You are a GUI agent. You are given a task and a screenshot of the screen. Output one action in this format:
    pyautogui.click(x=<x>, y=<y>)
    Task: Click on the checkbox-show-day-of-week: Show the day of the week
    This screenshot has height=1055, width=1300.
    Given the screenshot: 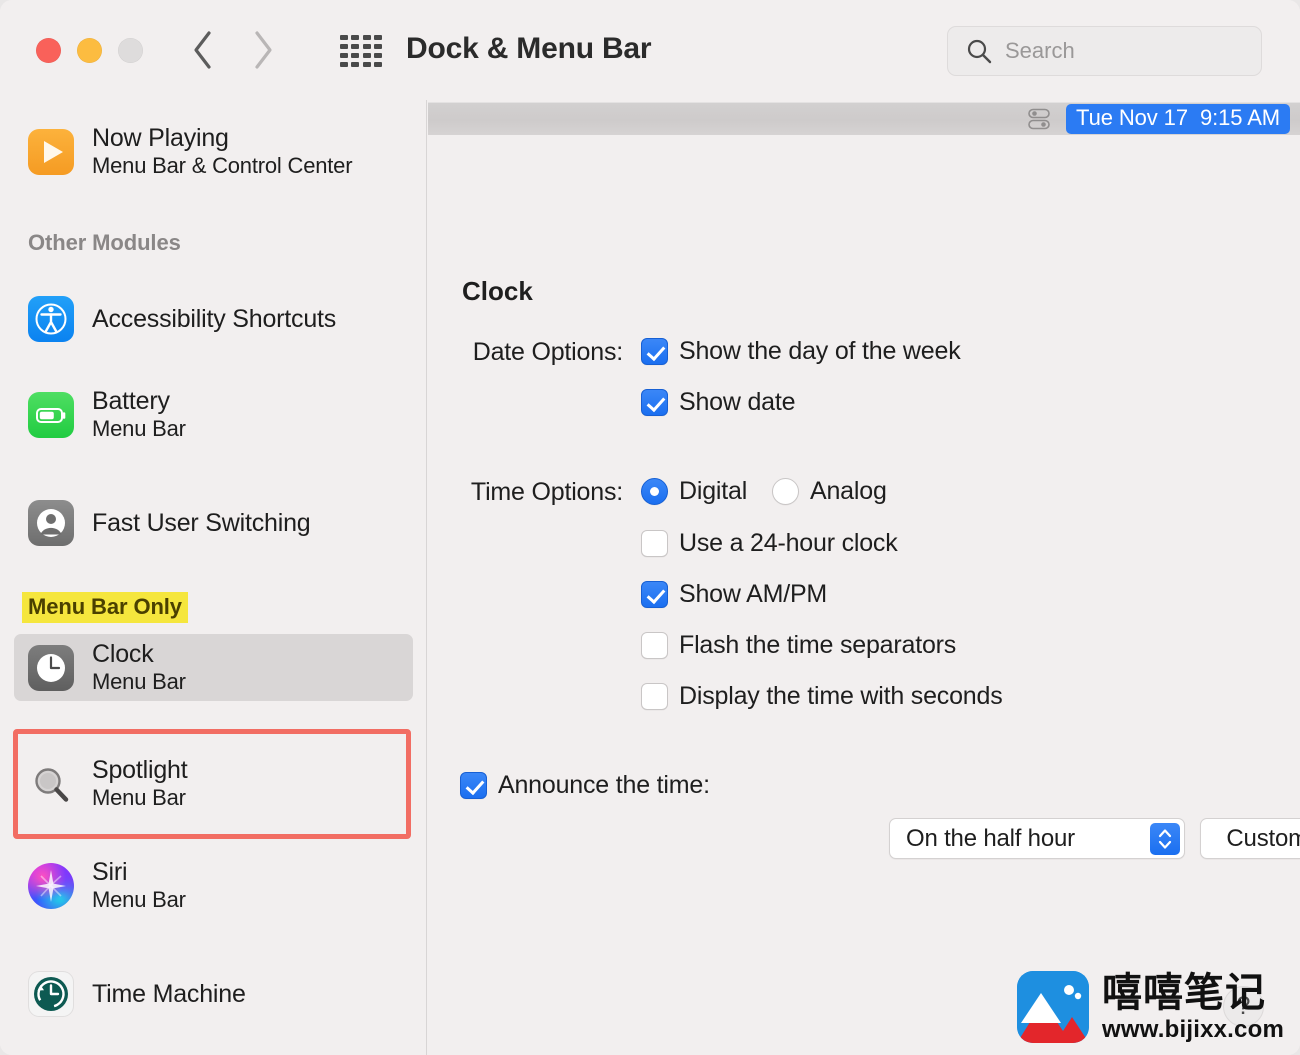 What is the action you would take?
    pyautogui.click(x=801, y=351)
    